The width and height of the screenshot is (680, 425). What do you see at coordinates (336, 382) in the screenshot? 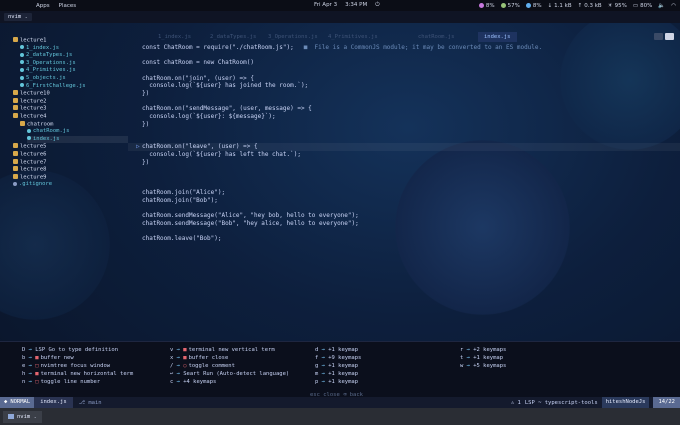
I see `which-key-entry: p → +1 keymap` at bounding box center [336, 382].